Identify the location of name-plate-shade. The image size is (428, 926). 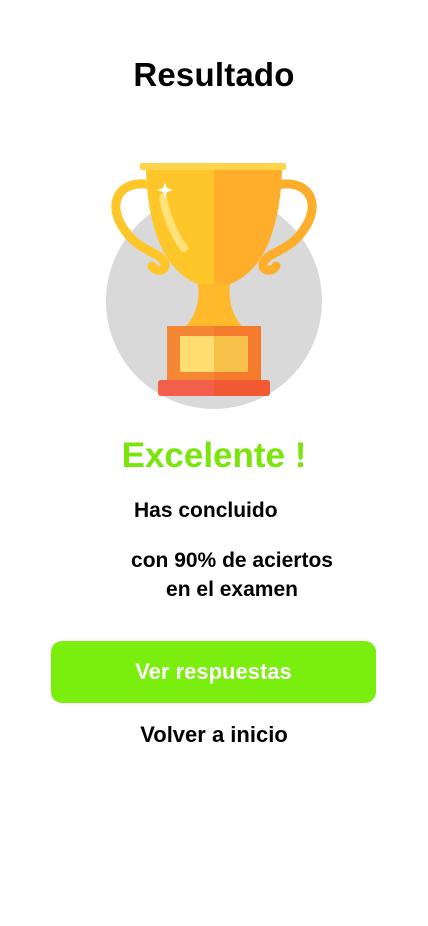
(231, 354).